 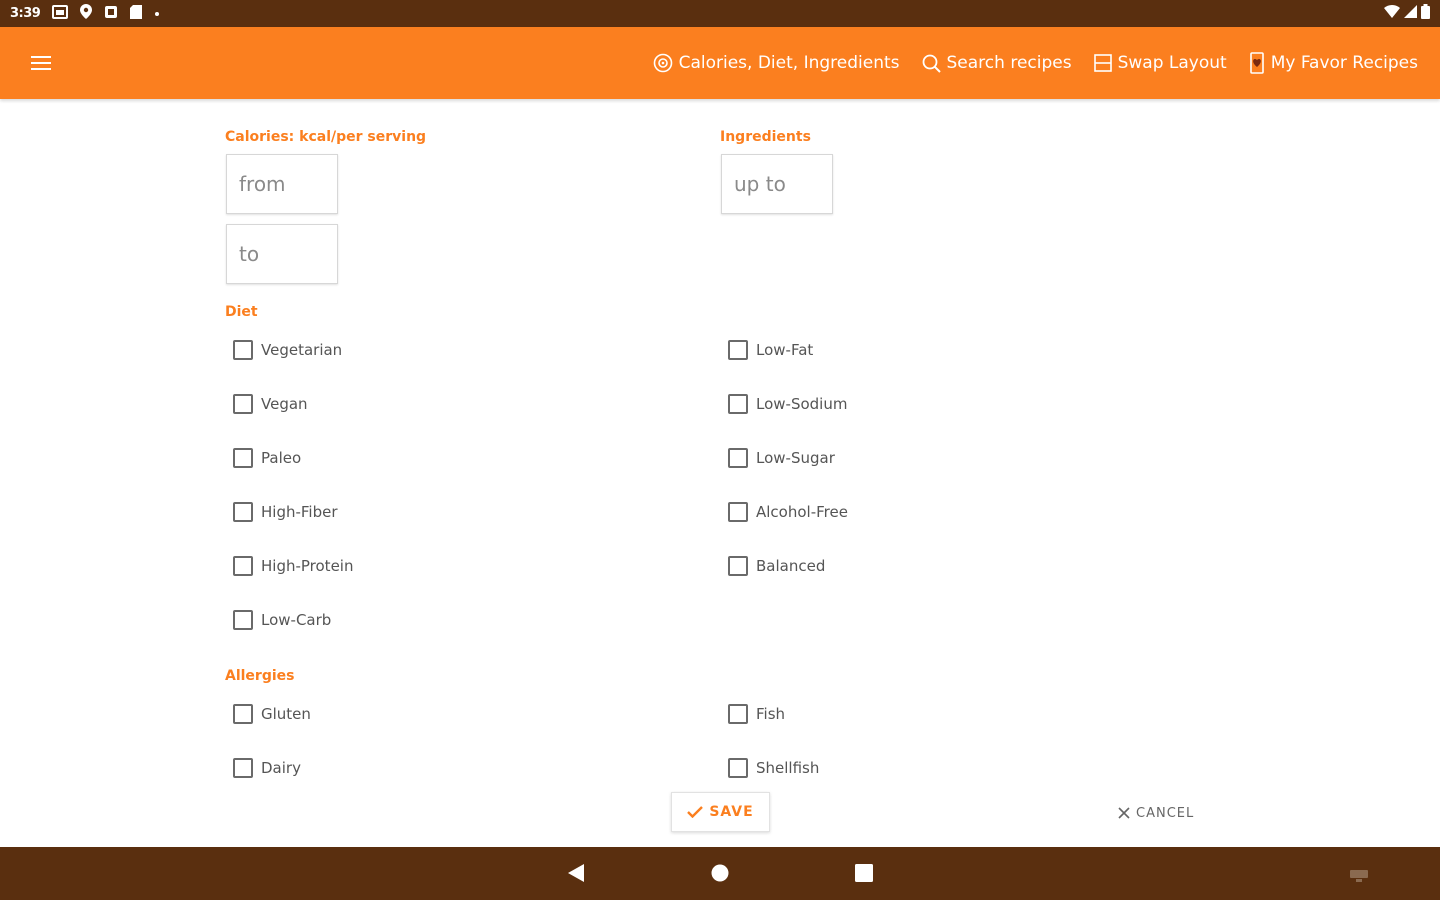 I want to click on checkbox-label: Fish, so click(x=771, y=714).